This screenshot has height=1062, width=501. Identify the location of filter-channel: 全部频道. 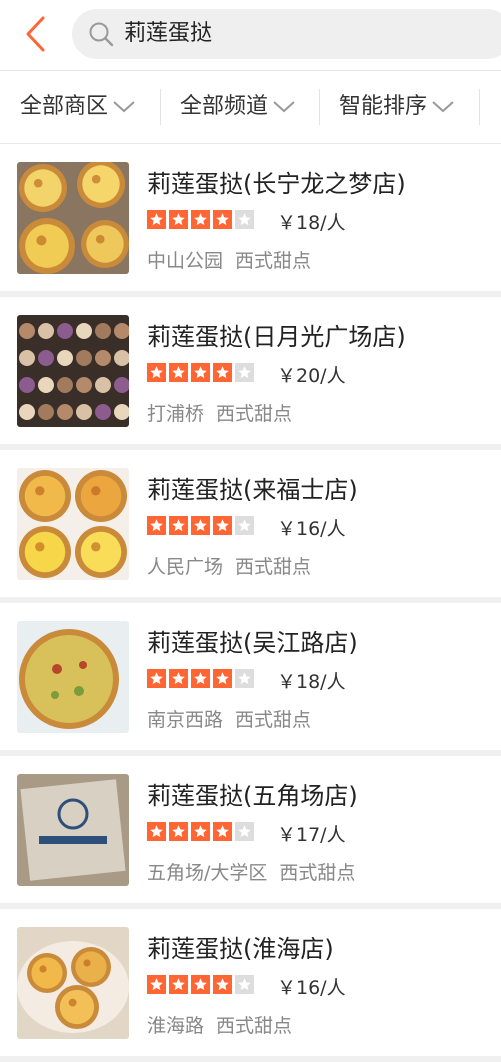
(238, 107).